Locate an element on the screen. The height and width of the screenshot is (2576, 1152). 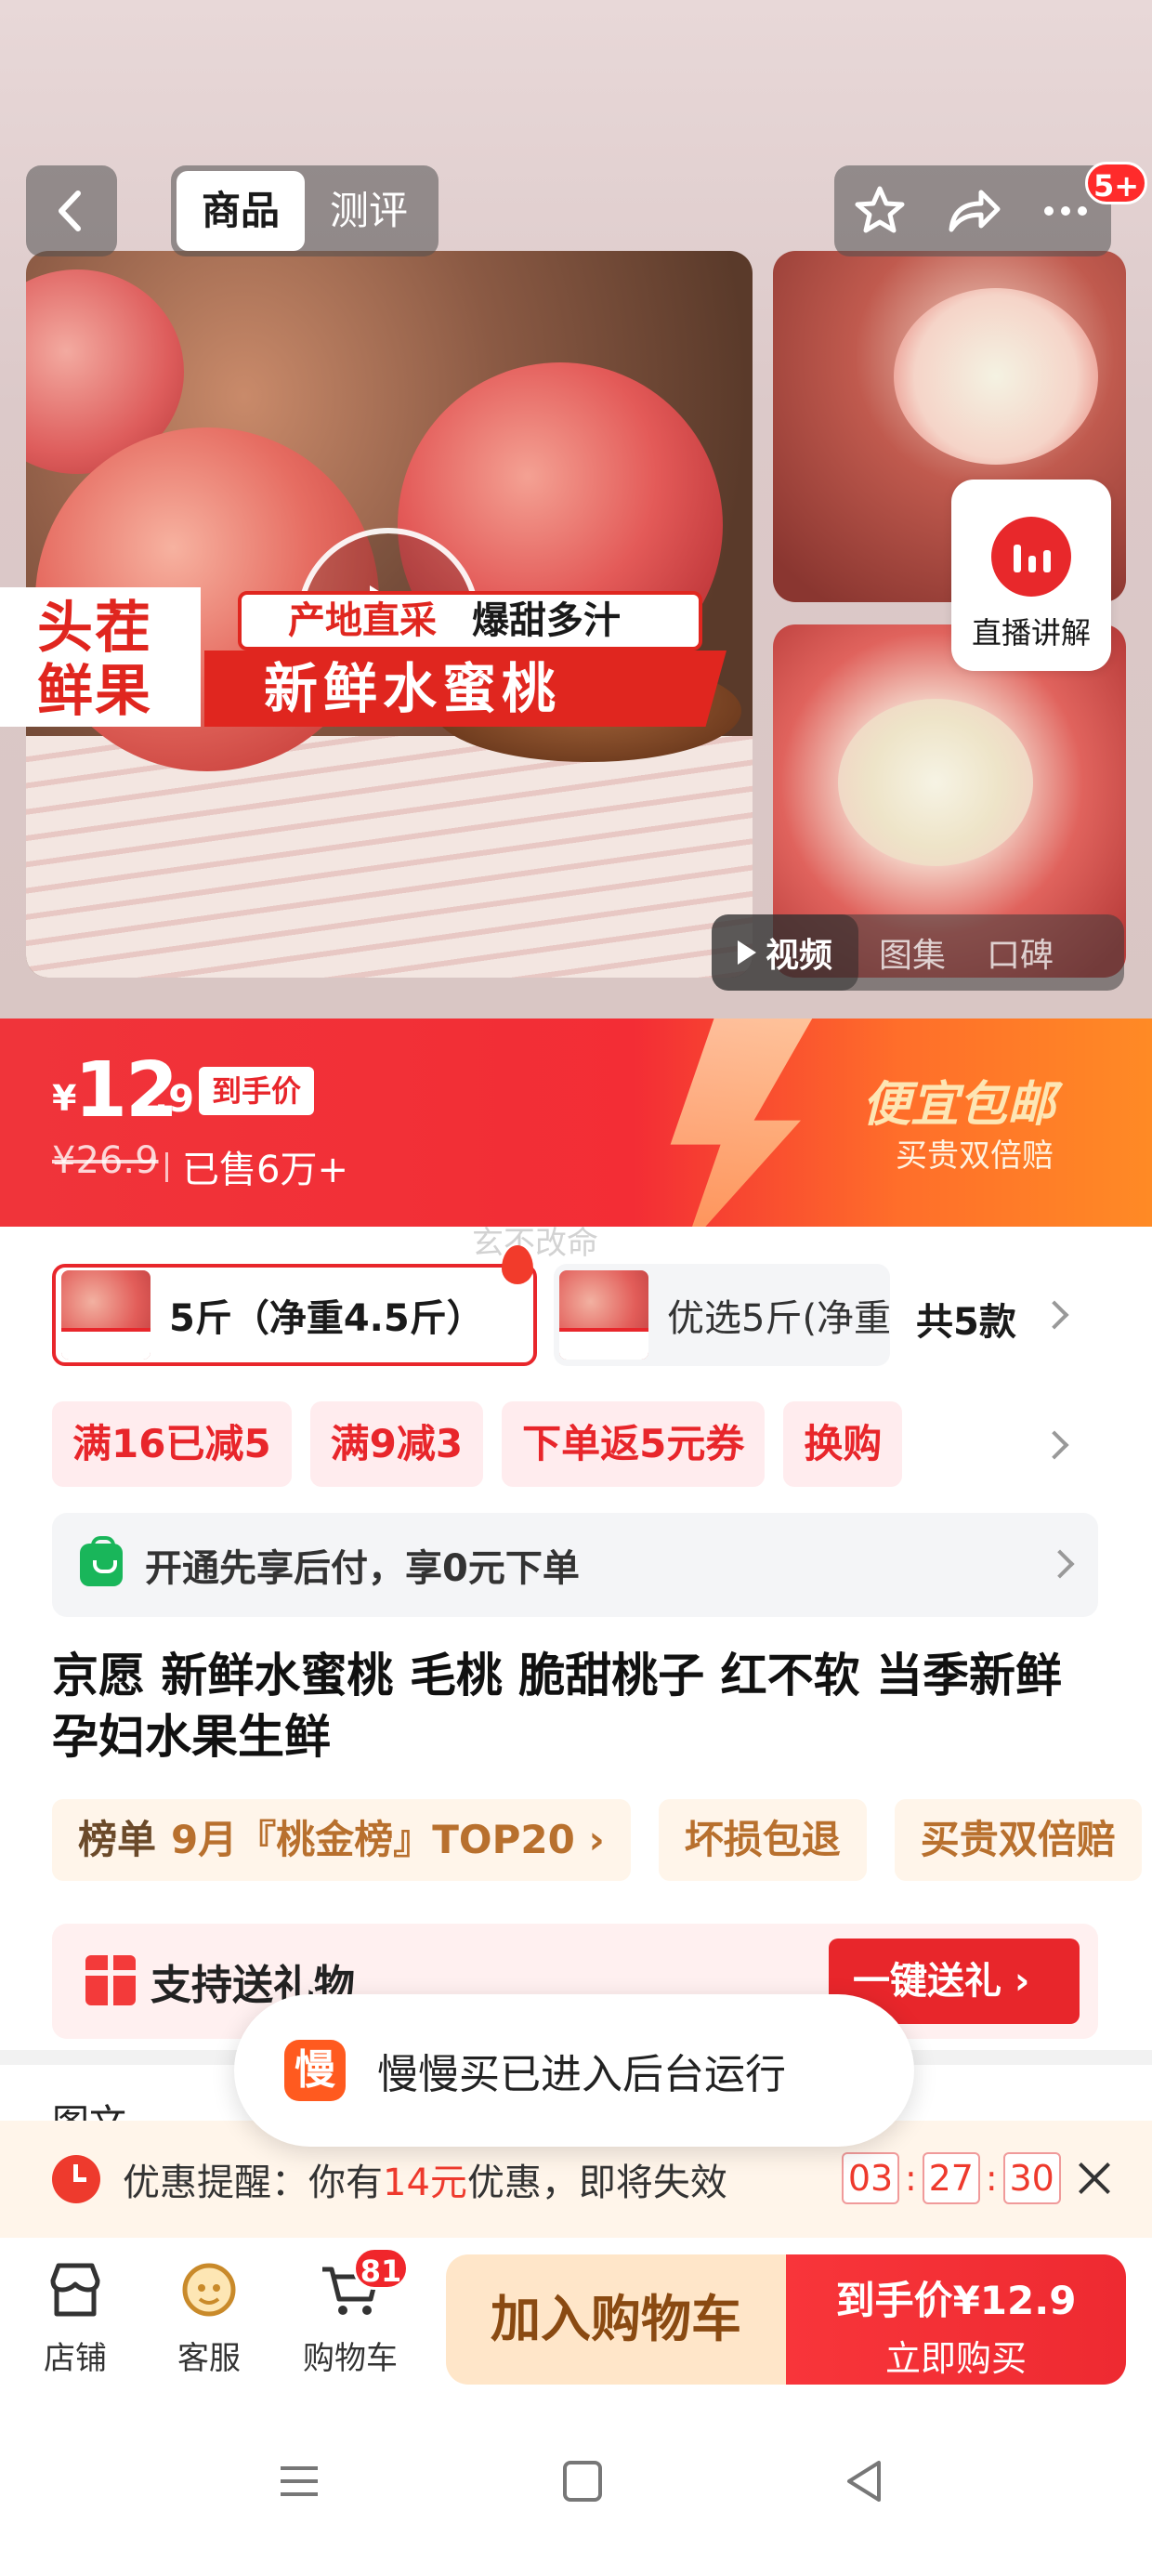
ranking-label: 榜单 is located at coordinates (117, 1839).